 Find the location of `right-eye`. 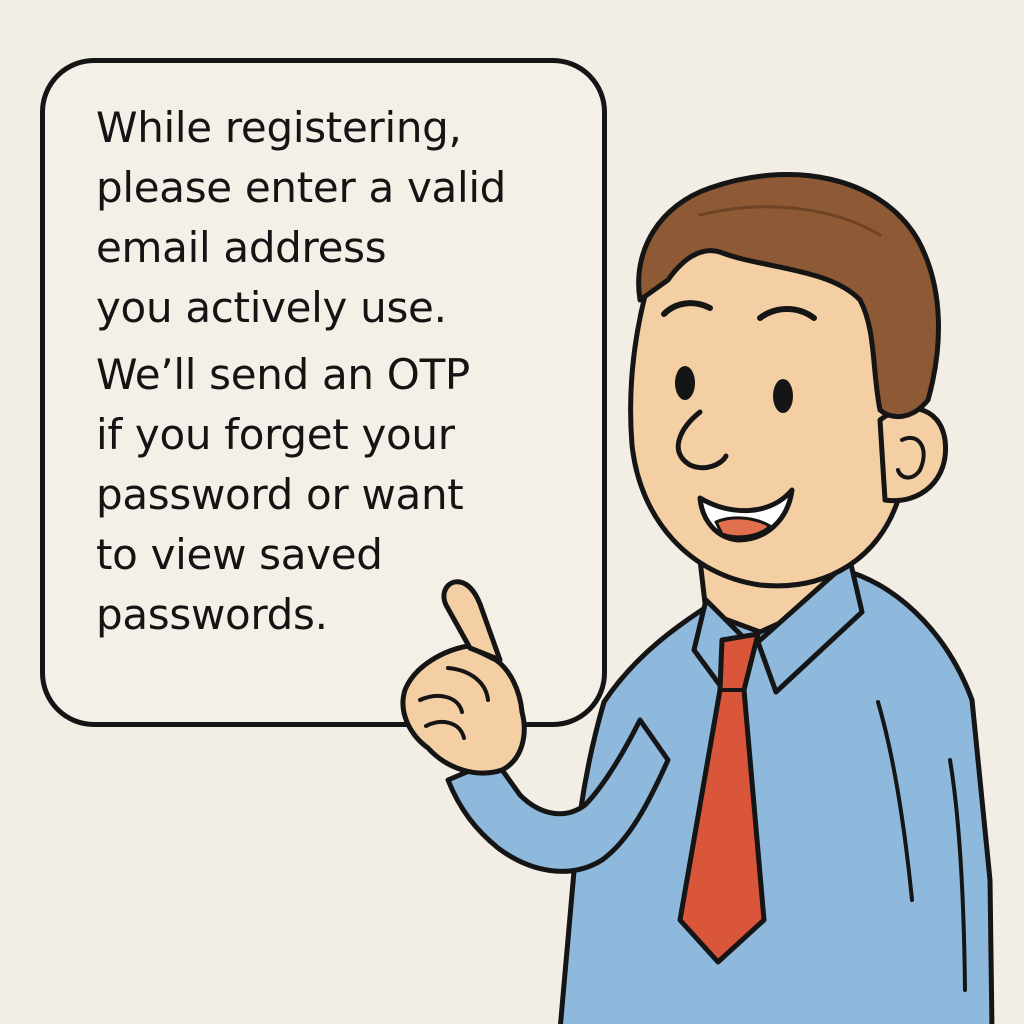

right-eye is located at coordinates (783, 396).